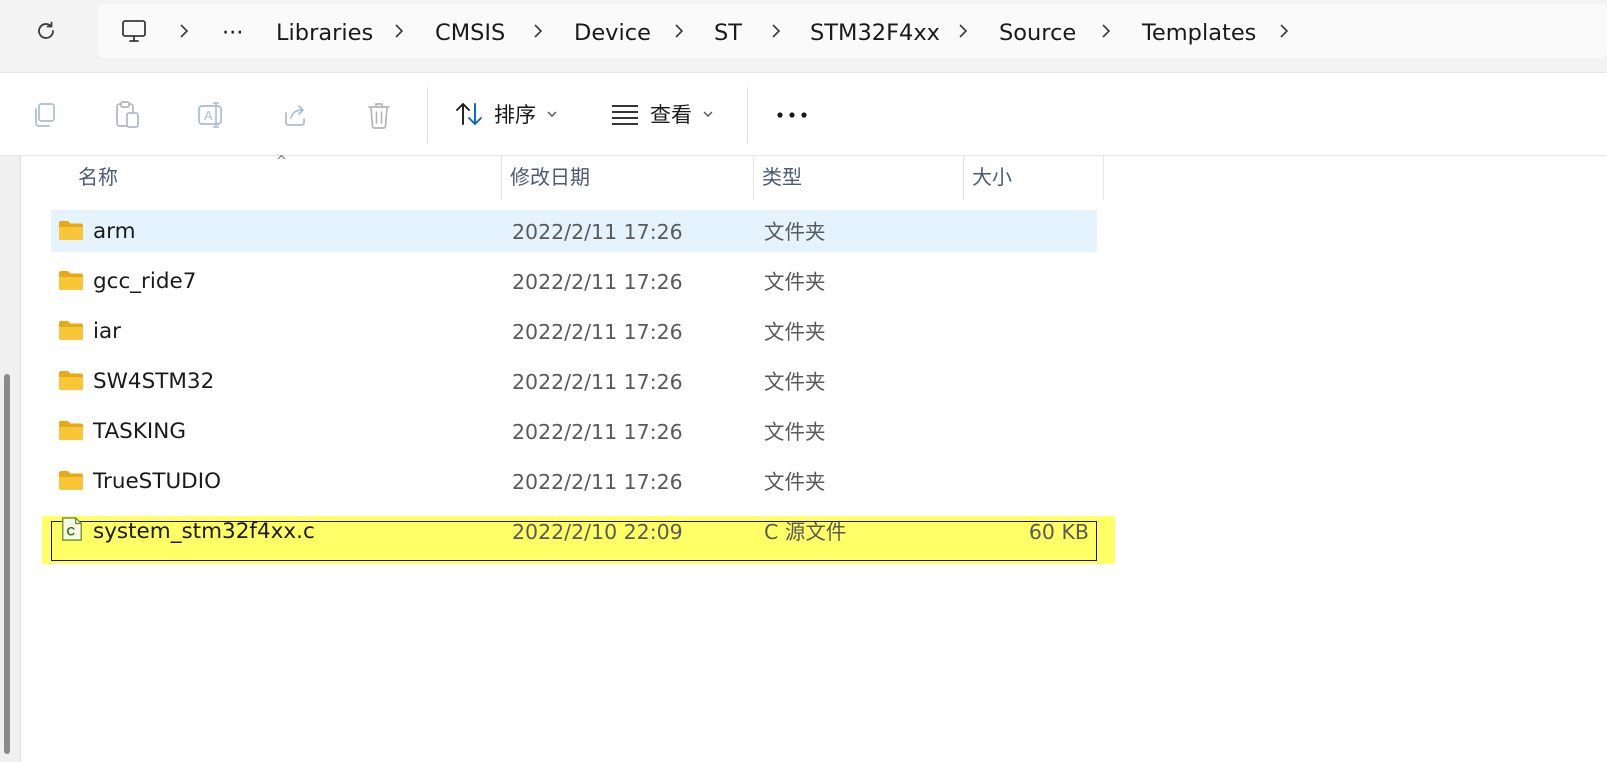 The height and width of the screenshot is (762, 1607). I want to click on file-row: gcc_ride7 2022/2/11 17:26 文件夹, so click(574, 281).